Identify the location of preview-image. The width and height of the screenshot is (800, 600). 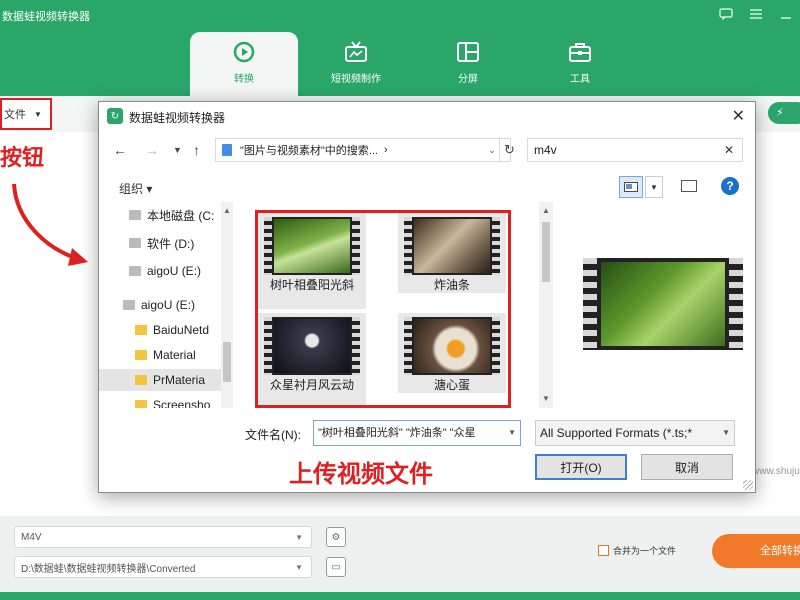
(663, 304).